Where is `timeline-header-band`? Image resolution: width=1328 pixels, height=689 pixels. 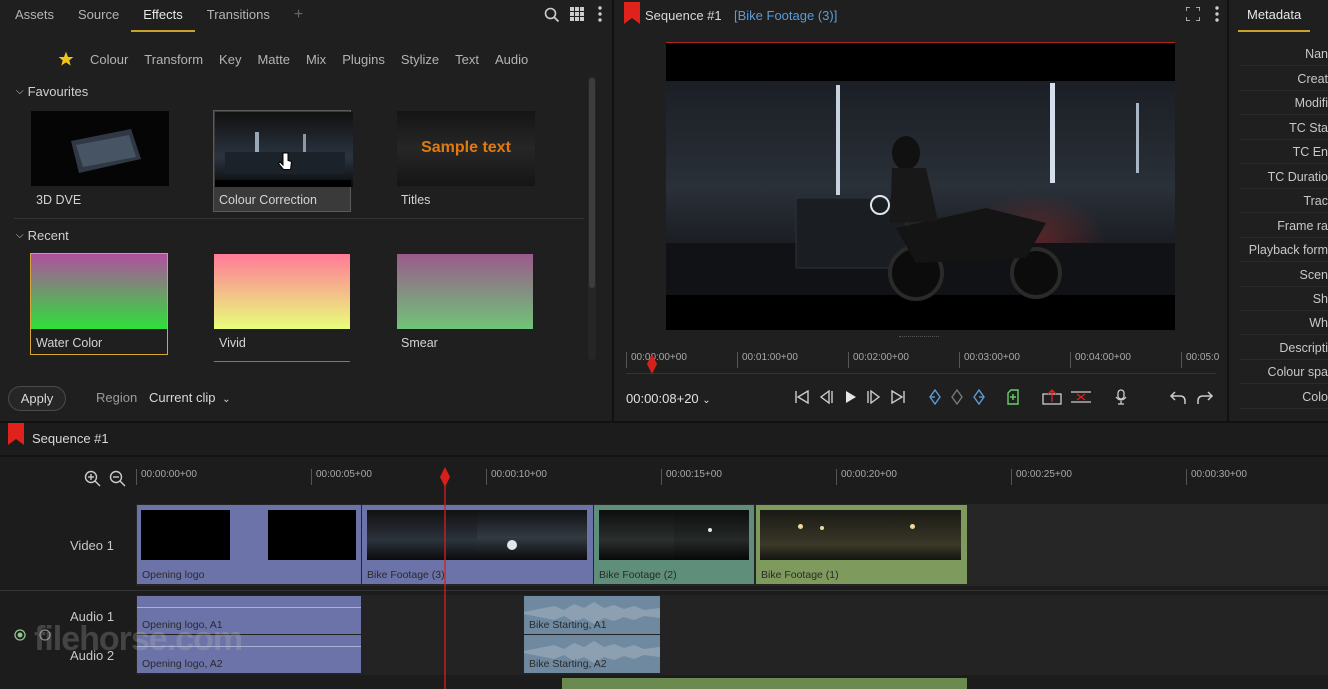 timeline-header-band is located at coordinates (664, 456).